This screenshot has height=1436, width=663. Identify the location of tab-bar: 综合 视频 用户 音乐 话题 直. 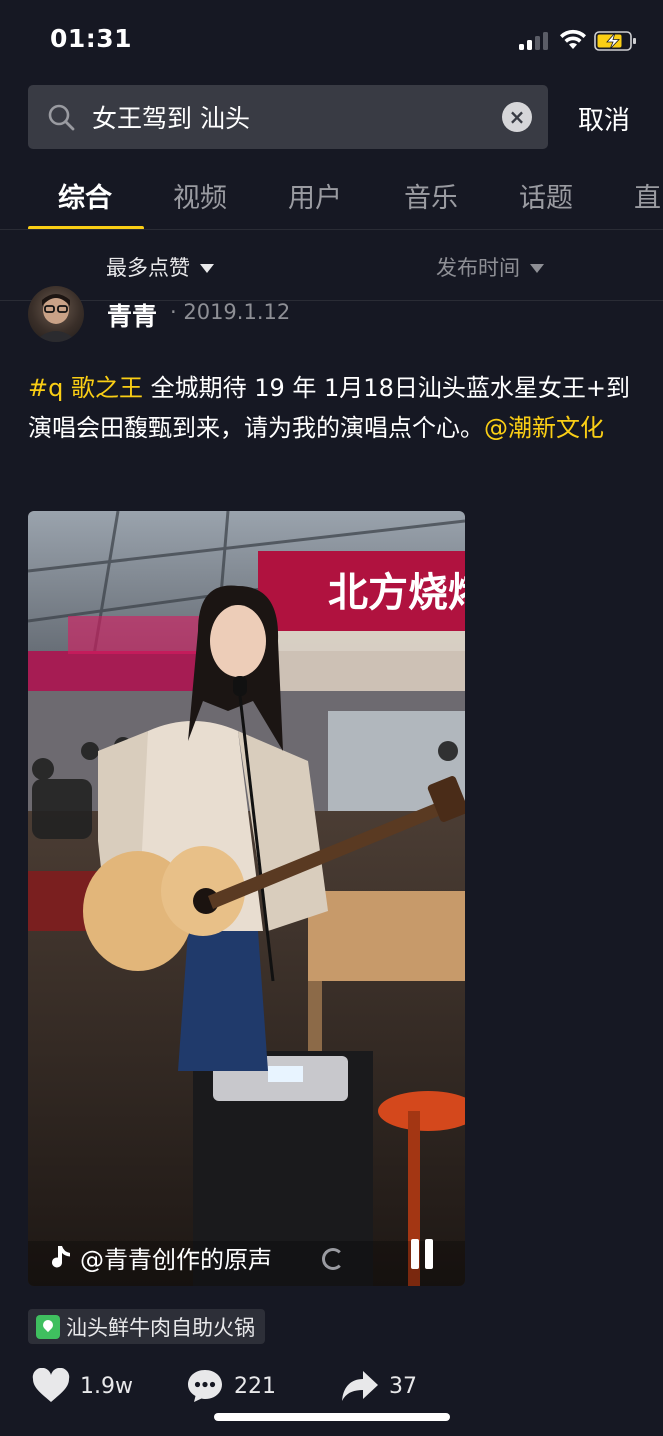
(331, 195).